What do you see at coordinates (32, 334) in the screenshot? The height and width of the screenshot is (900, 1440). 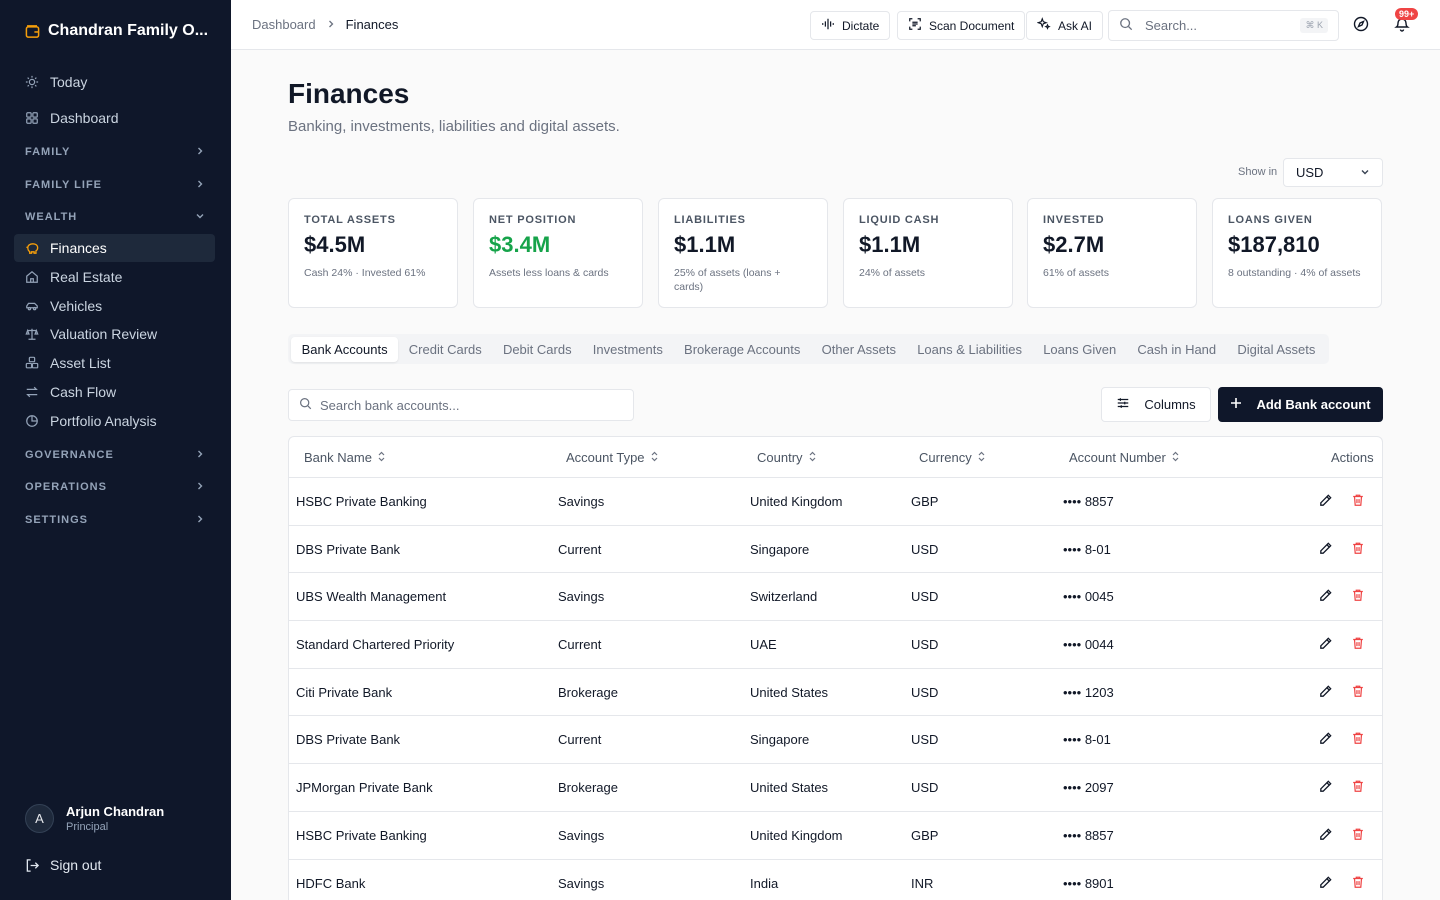 I see `scale-icon` at bounding box center [32, 334].